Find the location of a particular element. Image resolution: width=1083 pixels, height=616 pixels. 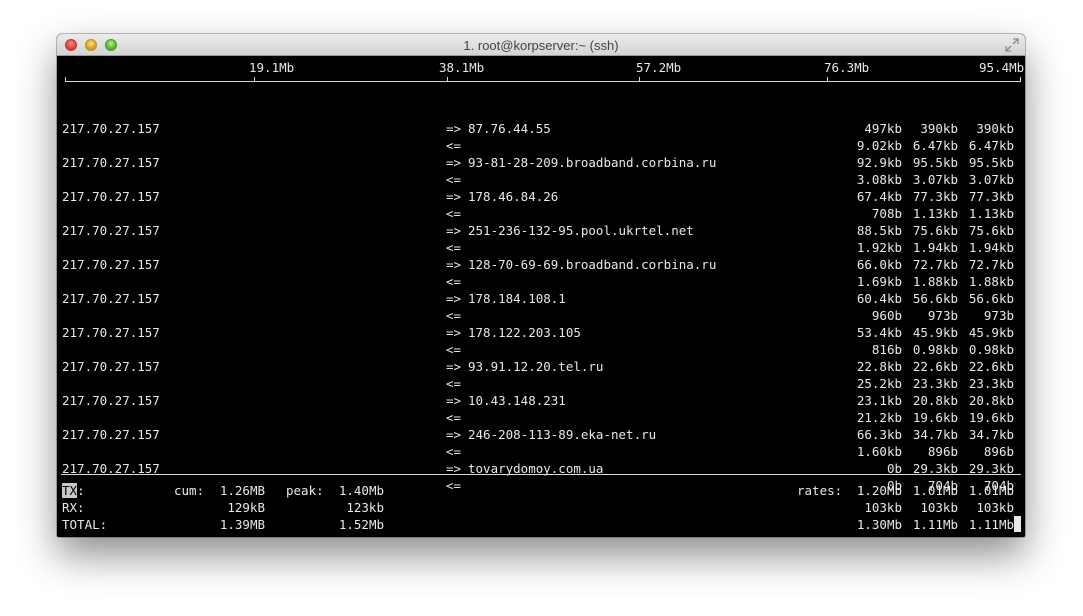

outgoing-rate: 66.3kb is located at coordinates (879, 434).